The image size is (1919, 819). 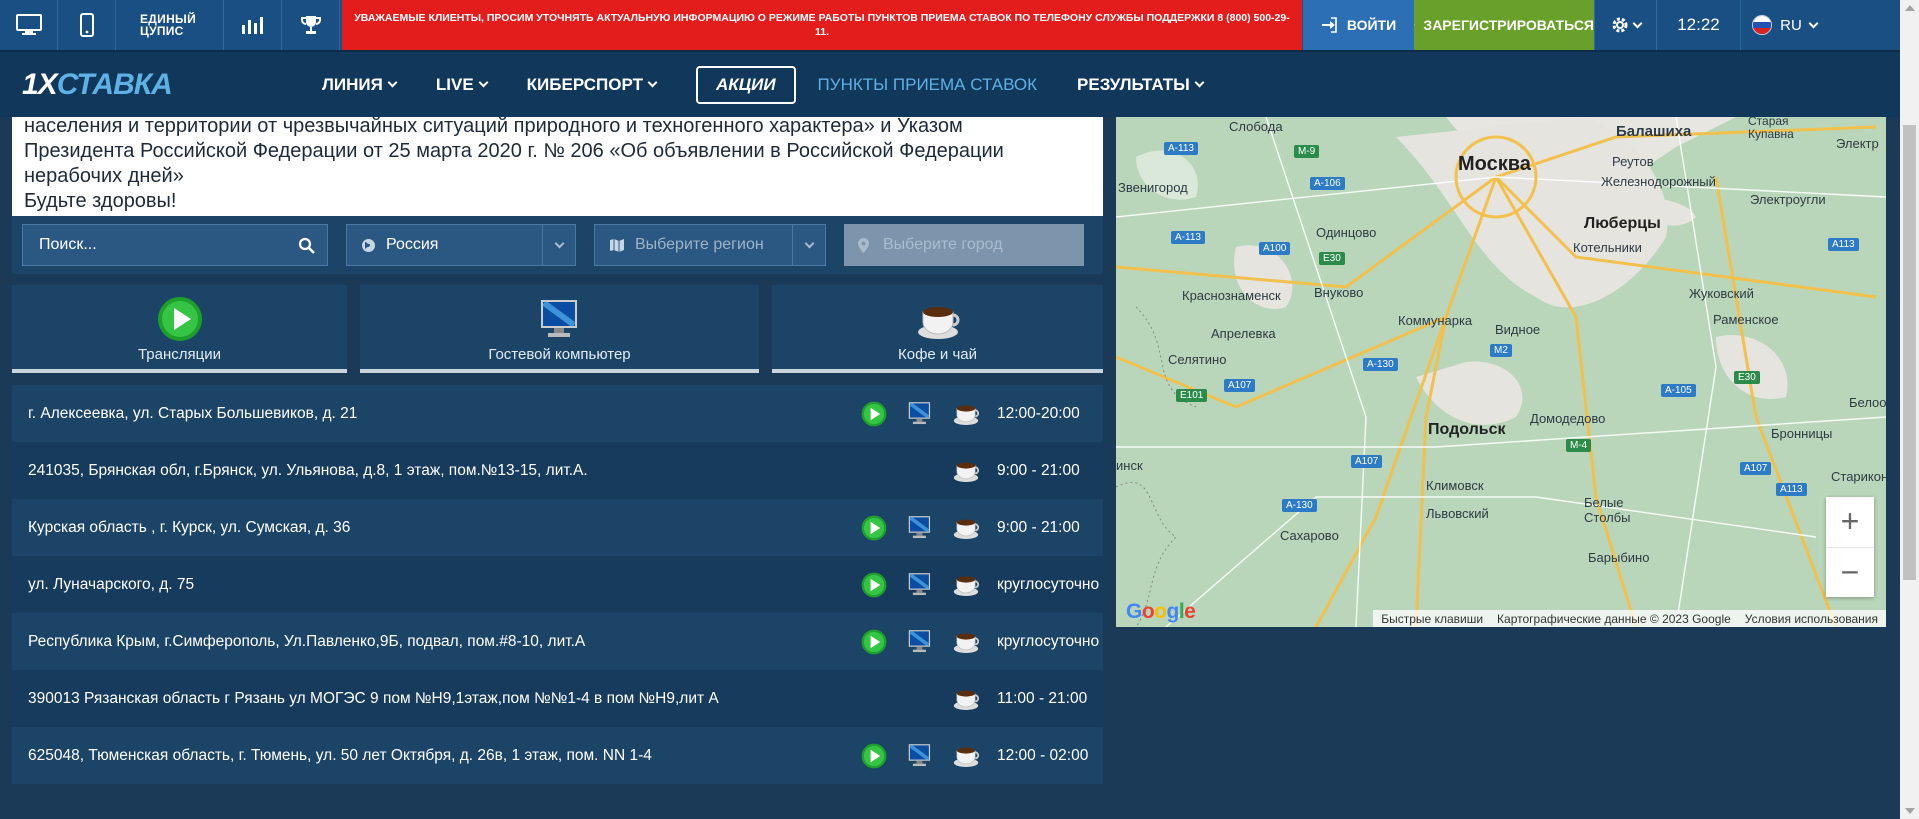 What do you see at coordinates (170, 25) in the screenshot?
I see `cupis-link: ЕДИНЫЙ ЦУПИС` at bounding box center [170, 25].